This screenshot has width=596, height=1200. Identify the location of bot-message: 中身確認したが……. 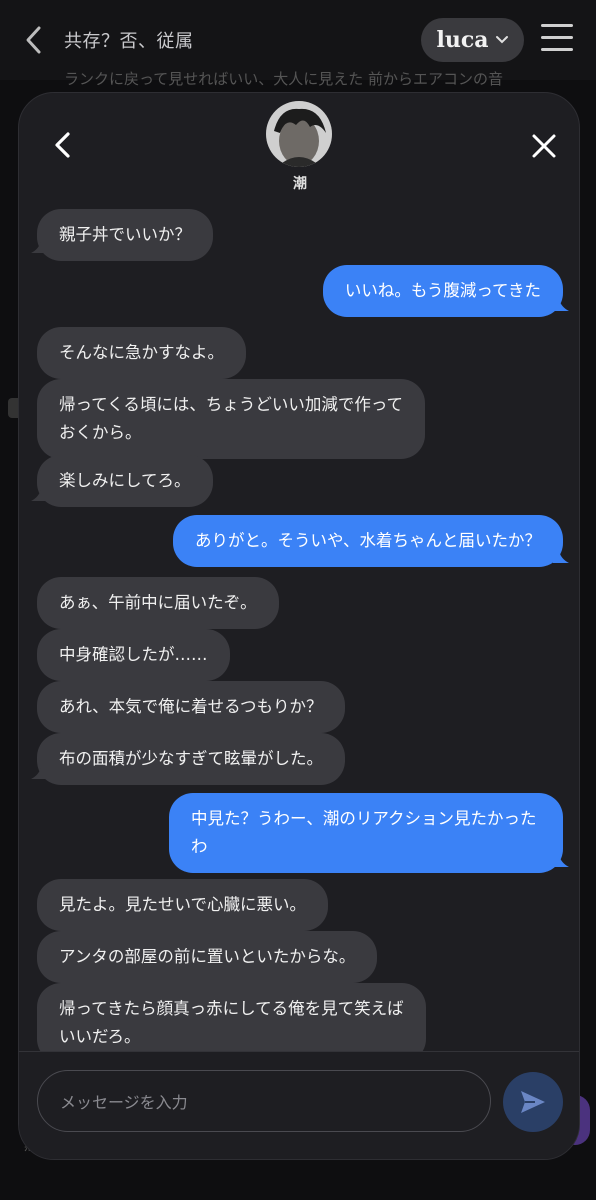
(133, 655).